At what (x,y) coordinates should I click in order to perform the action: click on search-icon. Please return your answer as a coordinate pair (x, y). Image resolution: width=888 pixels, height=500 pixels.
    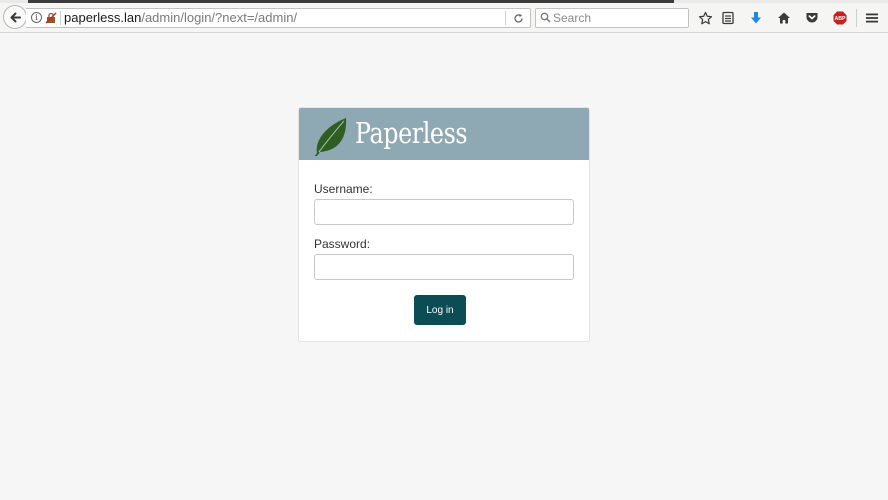
    Looking at the image, I should click on (545, 17).